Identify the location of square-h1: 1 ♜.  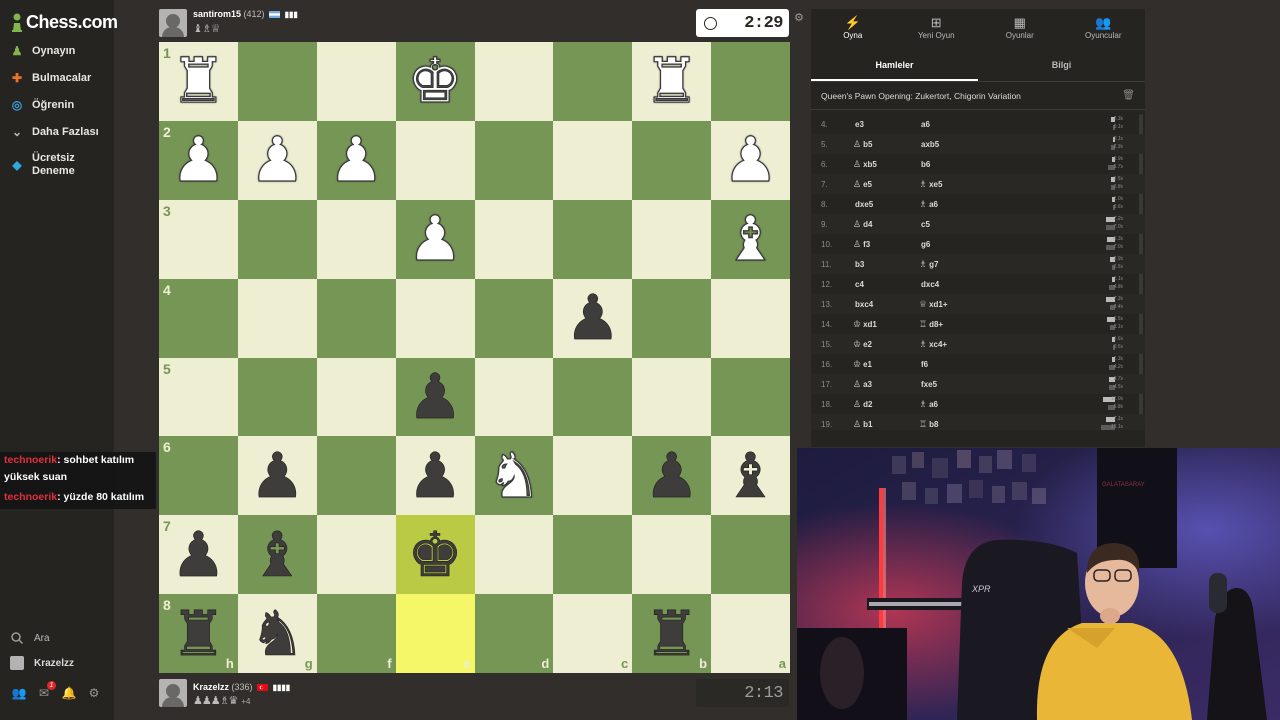
(198, 81).